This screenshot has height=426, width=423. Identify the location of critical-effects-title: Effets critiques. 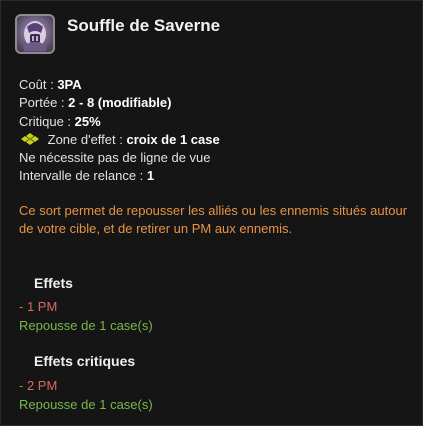
(85, 361).